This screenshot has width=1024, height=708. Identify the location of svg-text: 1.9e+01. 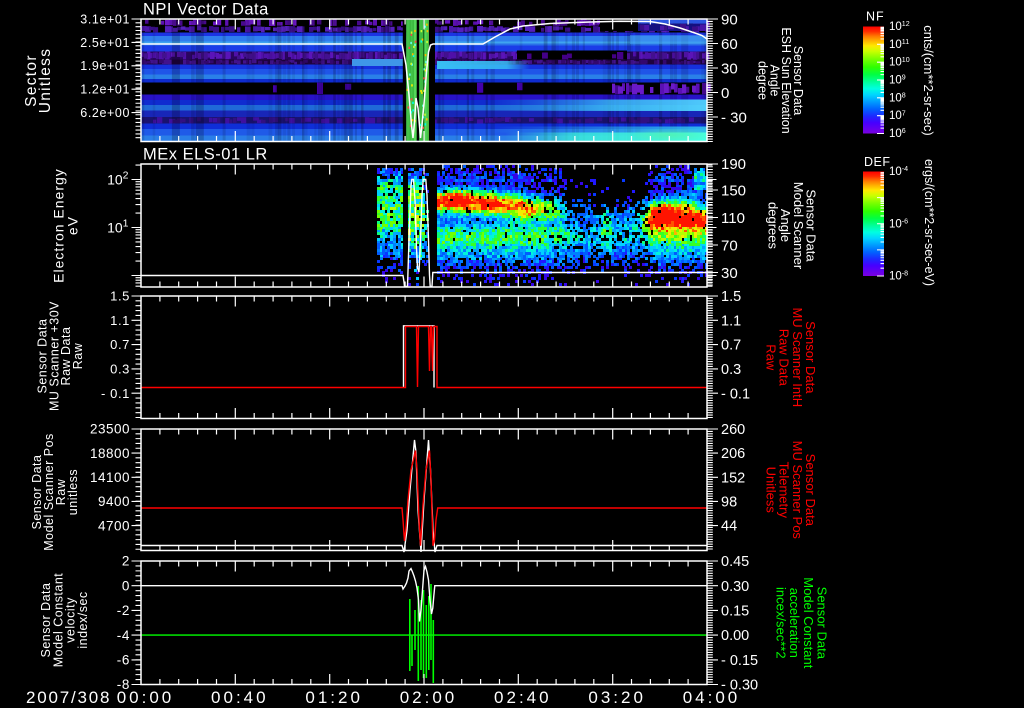
(105, 66).